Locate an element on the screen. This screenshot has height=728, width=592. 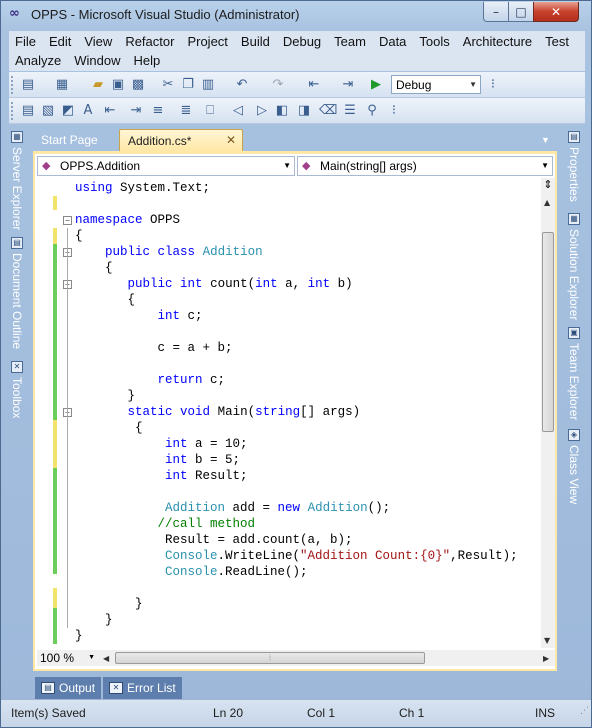
word-completion-icon: A is located at coordinates (88, 111).